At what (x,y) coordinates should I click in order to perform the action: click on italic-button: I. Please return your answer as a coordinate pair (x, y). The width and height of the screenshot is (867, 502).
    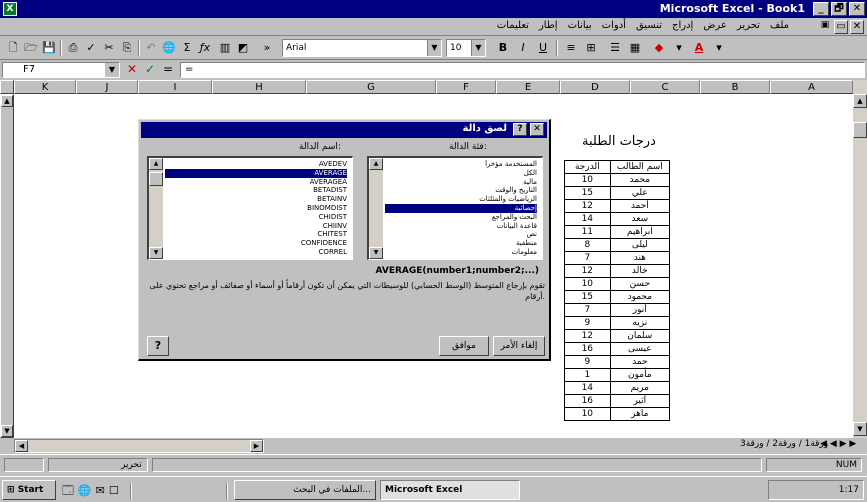
    Looking at the image, I should click on (523, 48).